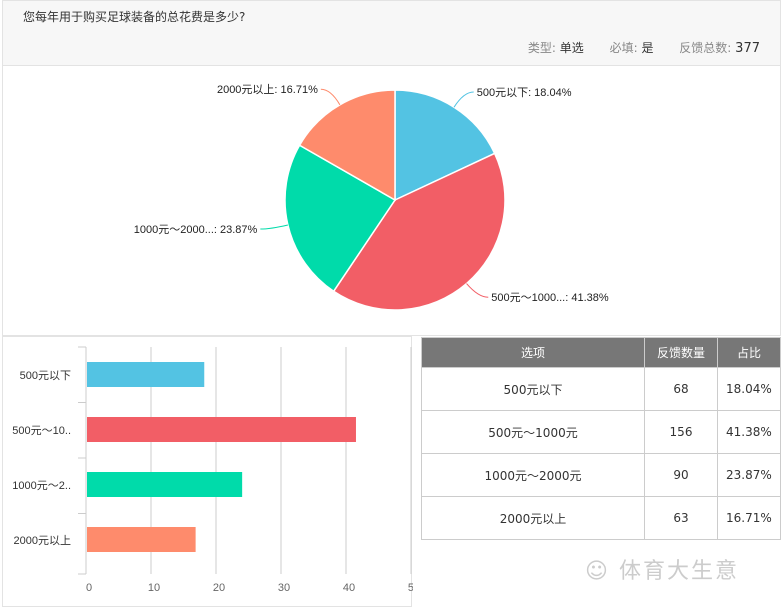 The height and width of the screenshot is (612, 783). What do you see at coordinates (284, 588) in the screenshot?
I see `x-tick-label: 30` at bounding box center [284, 588].